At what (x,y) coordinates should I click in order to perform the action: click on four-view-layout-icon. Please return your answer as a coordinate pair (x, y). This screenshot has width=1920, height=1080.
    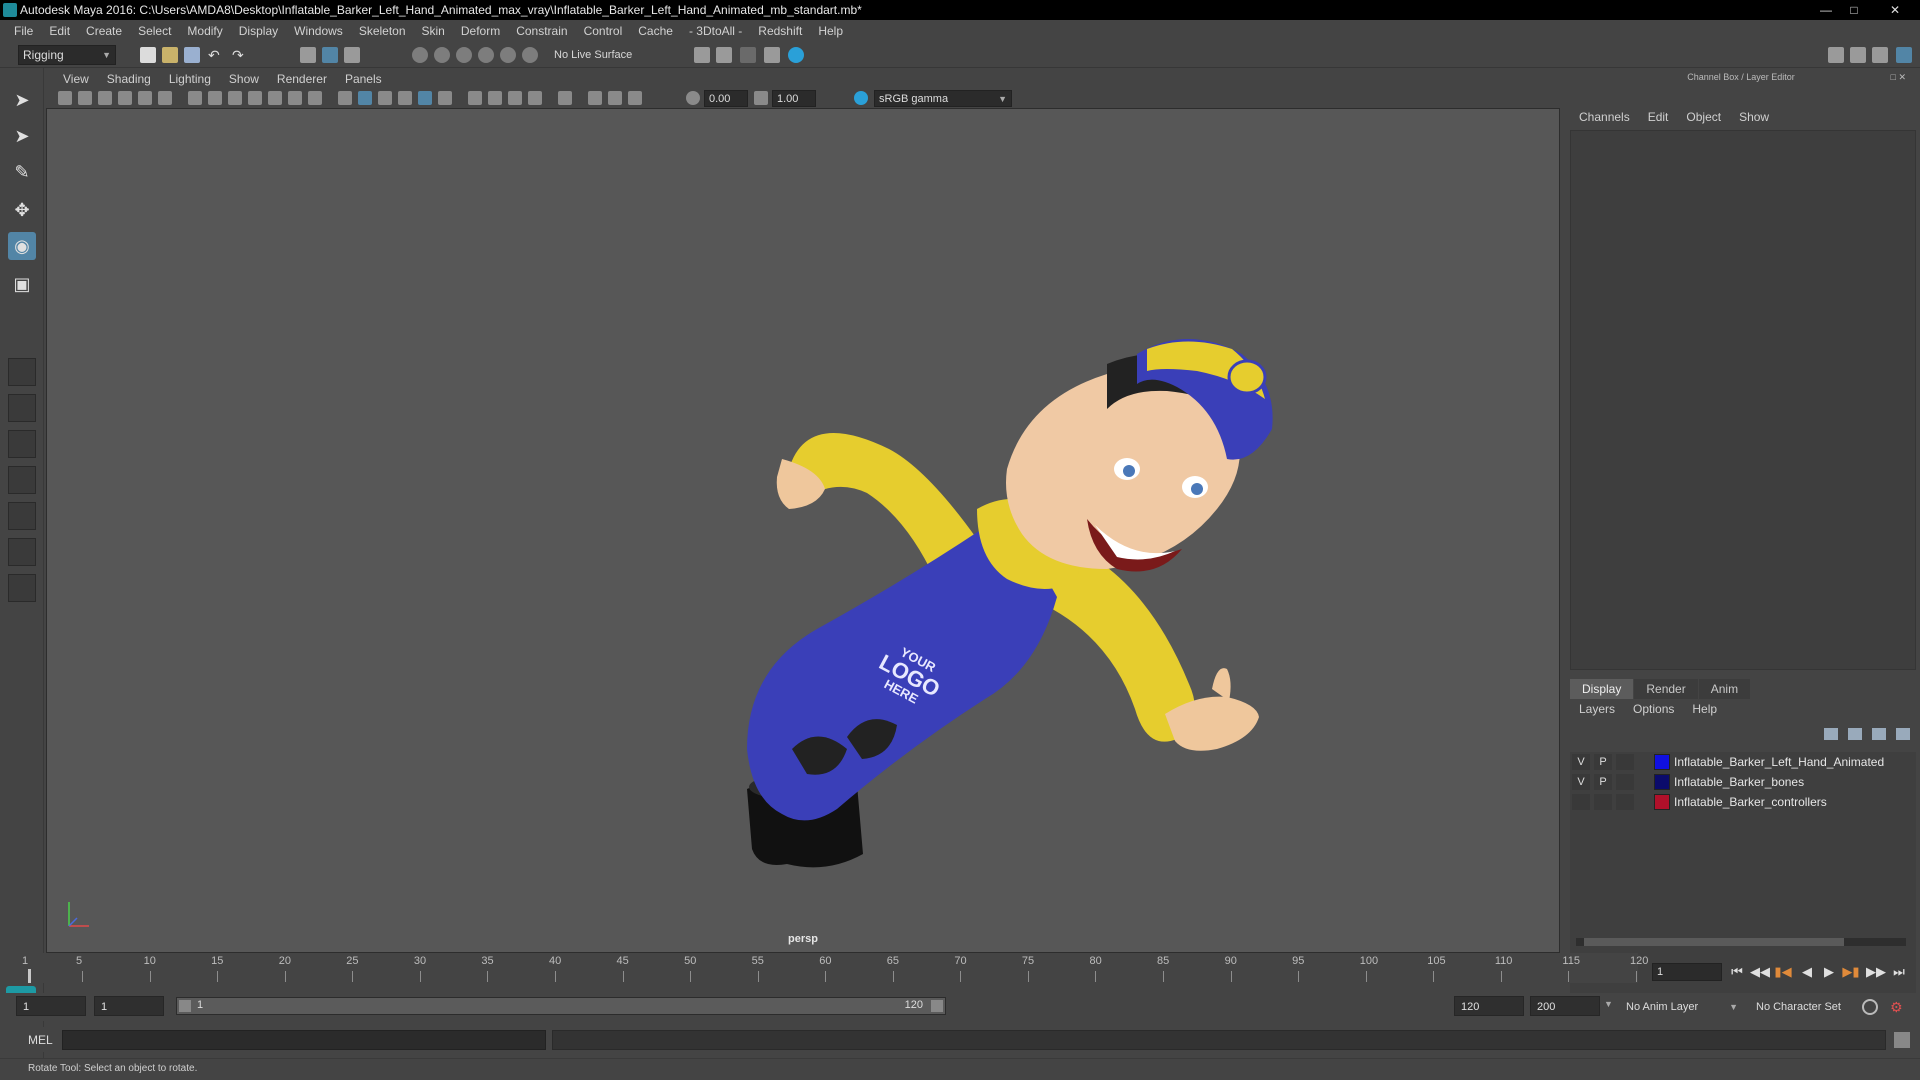
    Looking at the image, I should click on (22, 408).